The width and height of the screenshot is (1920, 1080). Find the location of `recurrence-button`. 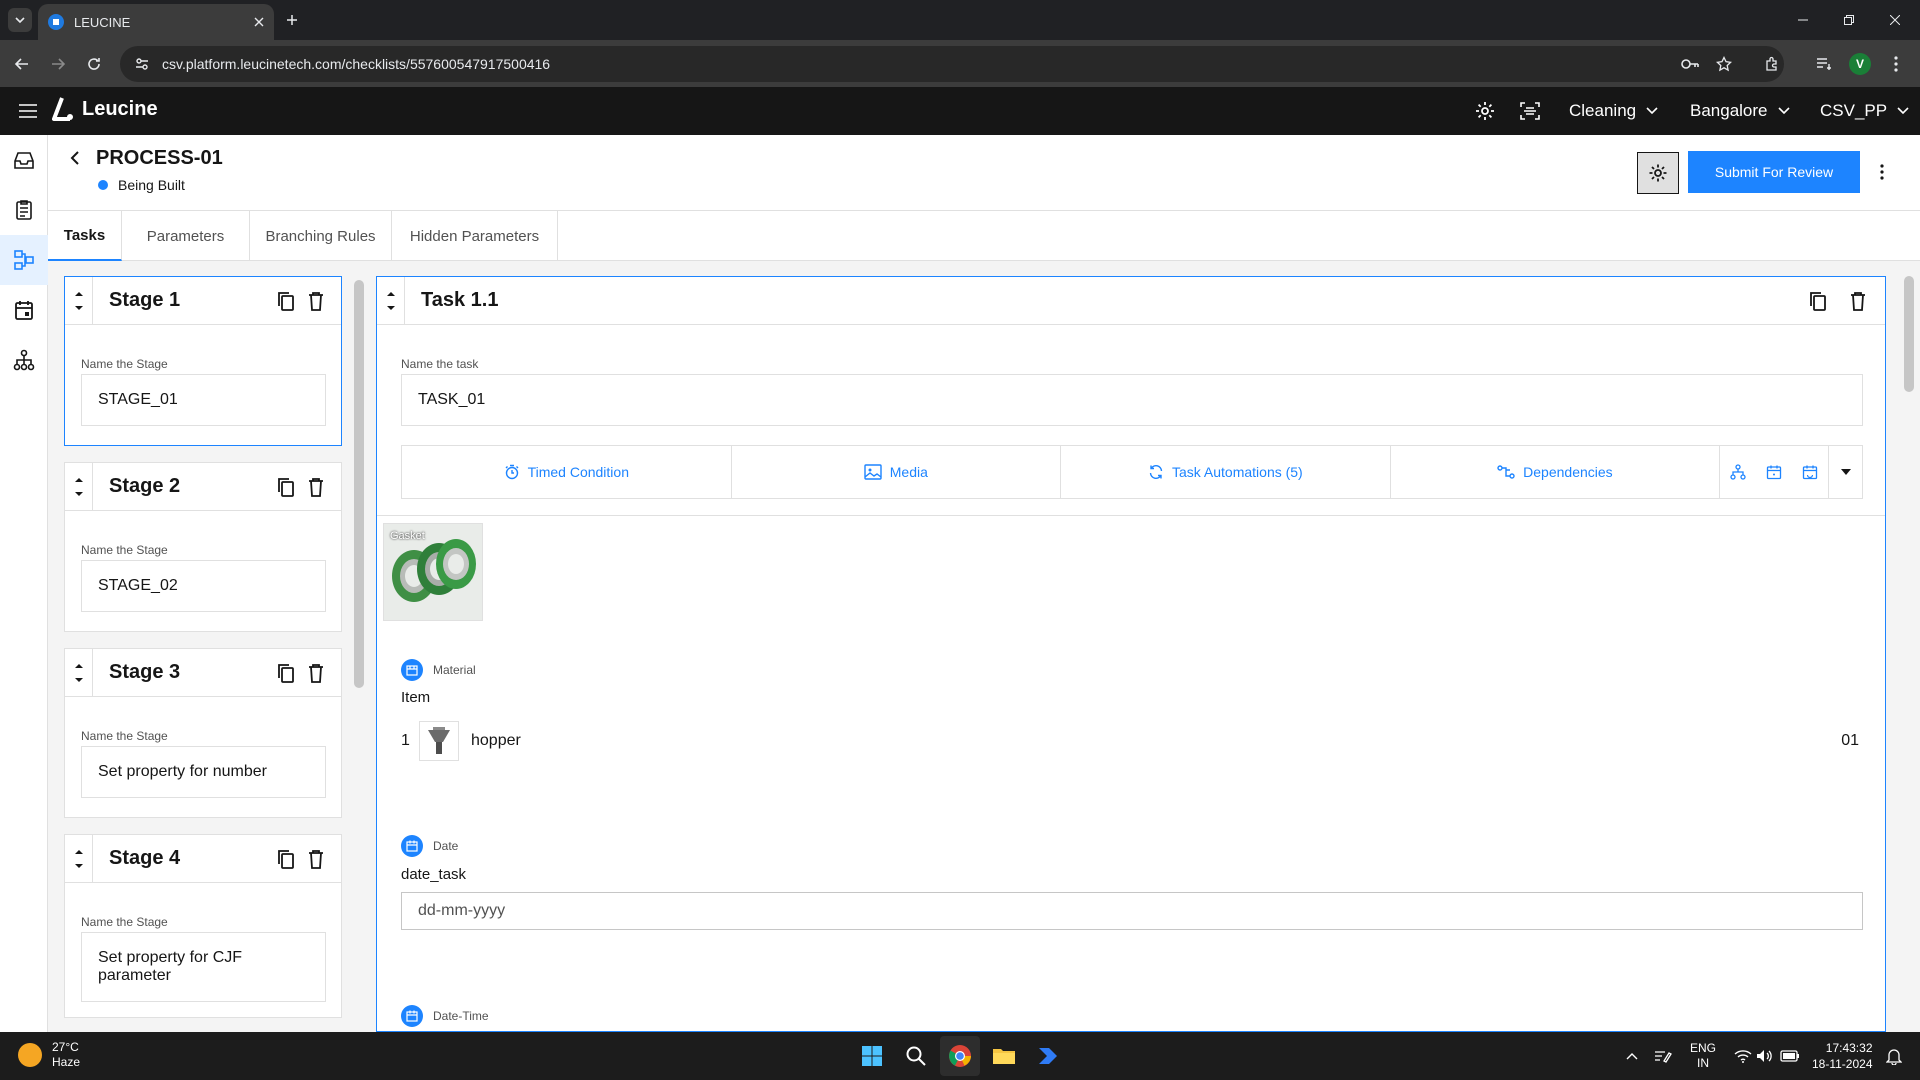

recurrence-button is located at coordinates (1810, 472).